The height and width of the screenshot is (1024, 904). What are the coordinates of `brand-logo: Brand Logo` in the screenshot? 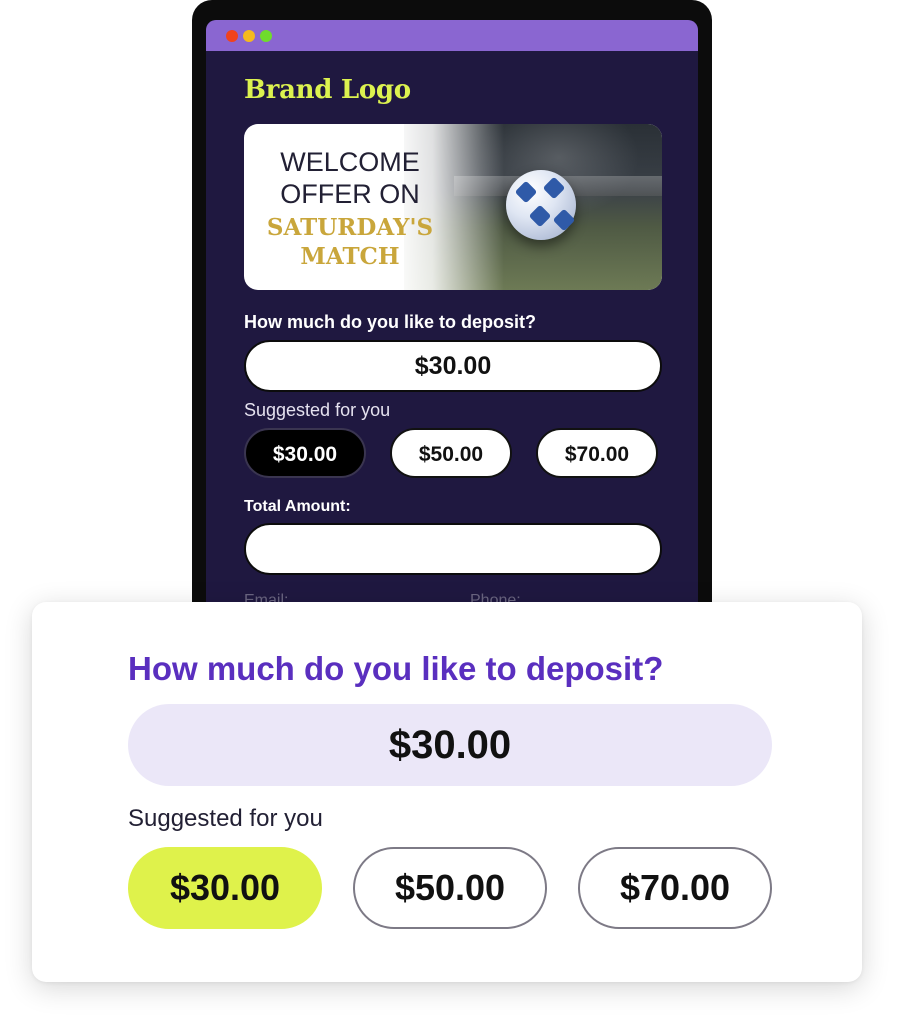 It's located at (327, 90).